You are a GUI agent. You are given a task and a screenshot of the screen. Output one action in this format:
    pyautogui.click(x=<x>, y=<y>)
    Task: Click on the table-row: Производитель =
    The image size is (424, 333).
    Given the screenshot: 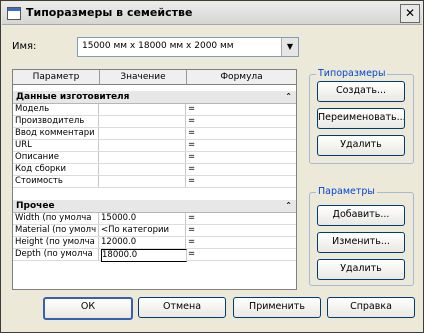 What is the action you would take?
    pyautogui.click(x=154, y=122)
    